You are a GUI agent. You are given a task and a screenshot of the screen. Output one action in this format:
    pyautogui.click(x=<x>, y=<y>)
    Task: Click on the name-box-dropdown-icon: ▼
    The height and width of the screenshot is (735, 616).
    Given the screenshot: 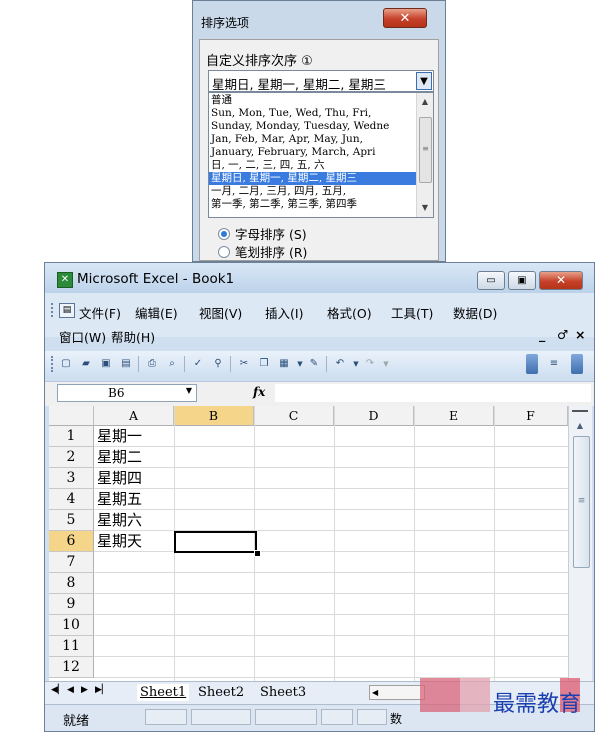 What is the action you would take?
    pyautogui.click(x=189, y=390)
    